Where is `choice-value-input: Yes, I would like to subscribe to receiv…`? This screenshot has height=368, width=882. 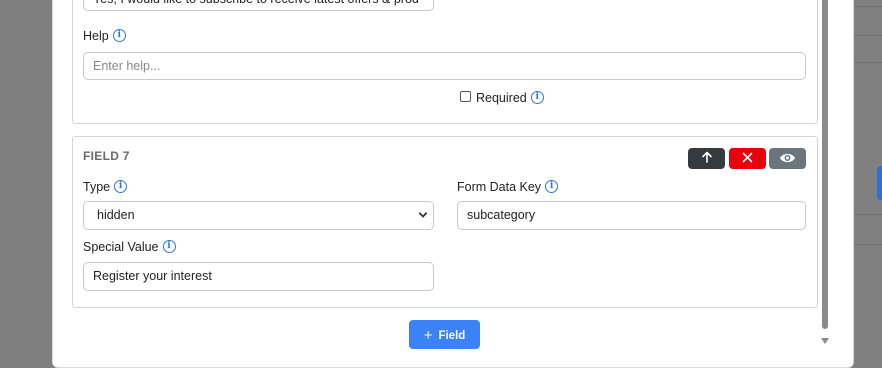 choice-value-input: Yes, I would like to subscribe to receiv… is located at coordinates (258, 5).